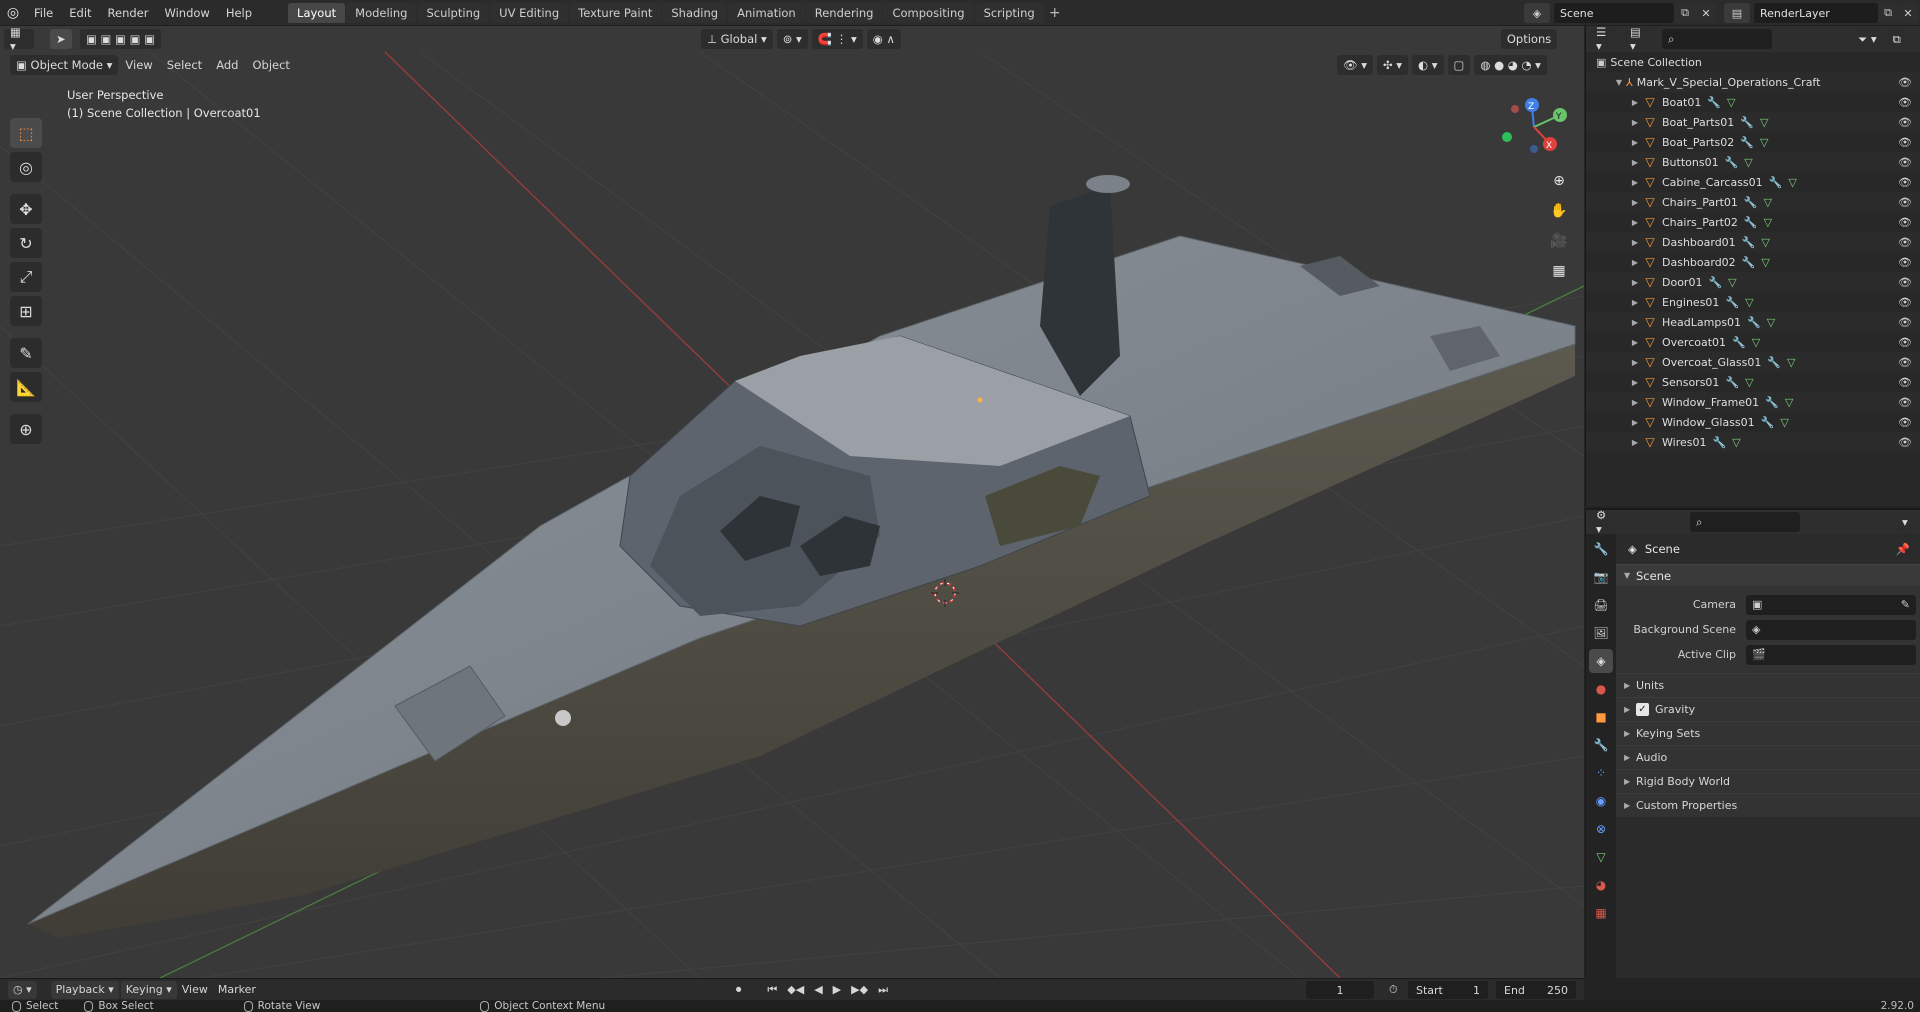 Image resolution: width=1920 pixels, height=1012 pixels. Describe the element at coordinates (26, 387) in the screenshot. I see `measure-tool-icon: 📐` at that location.